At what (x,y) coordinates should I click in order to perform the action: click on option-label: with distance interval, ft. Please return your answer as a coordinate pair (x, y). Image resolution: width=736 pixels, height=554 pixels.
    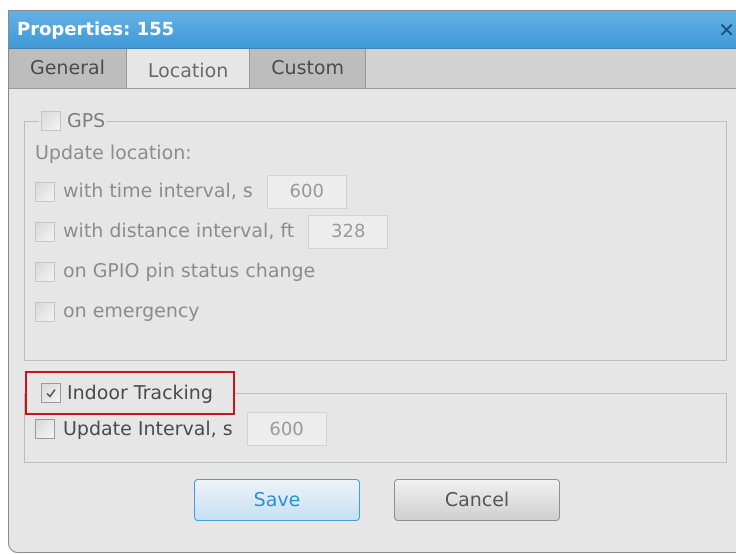
    Looking at the image, I should click on (178, 231).